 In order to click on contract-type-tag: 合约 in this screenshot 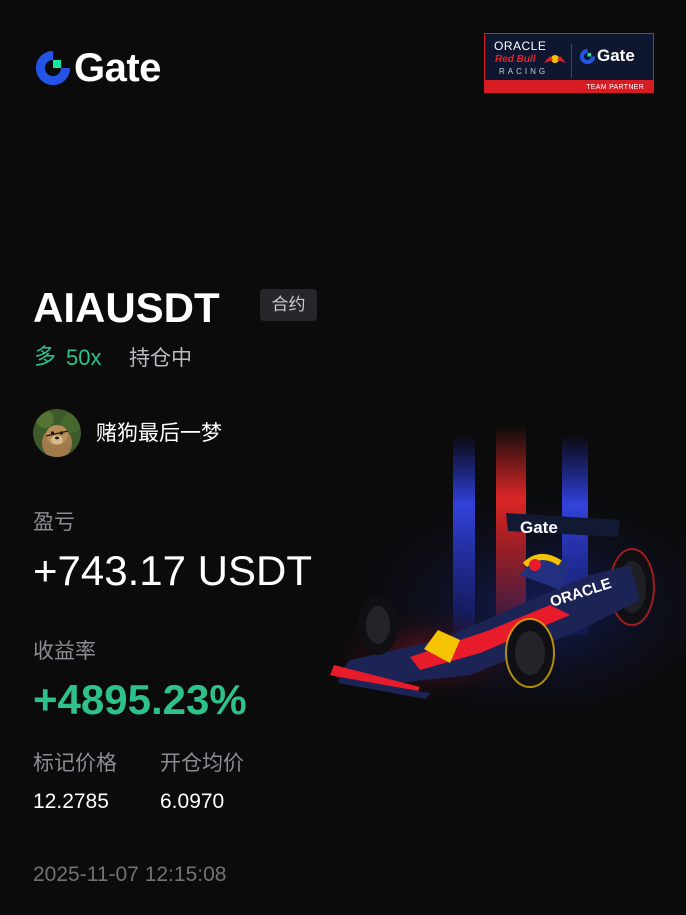, I will do `click(288, 305)`.